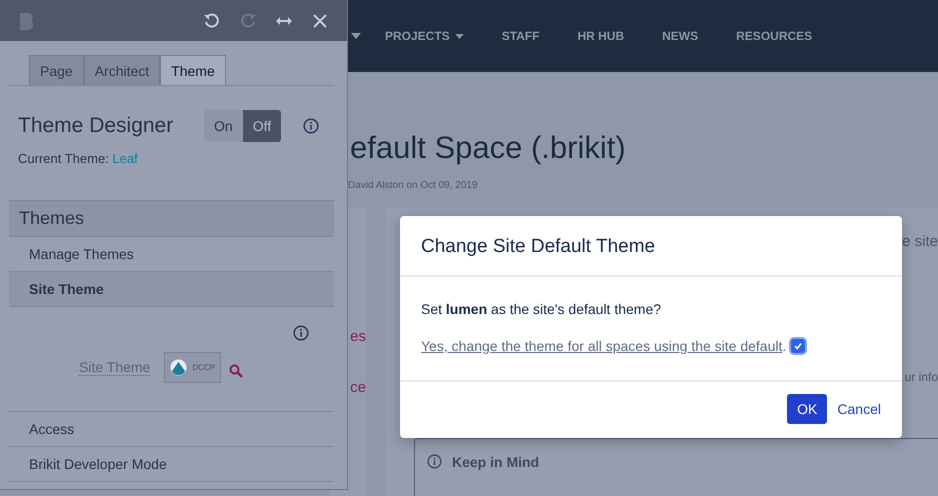 This screenshot has height=496, width=938. Describe the element at coordinates (320, 21) in the screenshot. I see `close-icon` at that location.